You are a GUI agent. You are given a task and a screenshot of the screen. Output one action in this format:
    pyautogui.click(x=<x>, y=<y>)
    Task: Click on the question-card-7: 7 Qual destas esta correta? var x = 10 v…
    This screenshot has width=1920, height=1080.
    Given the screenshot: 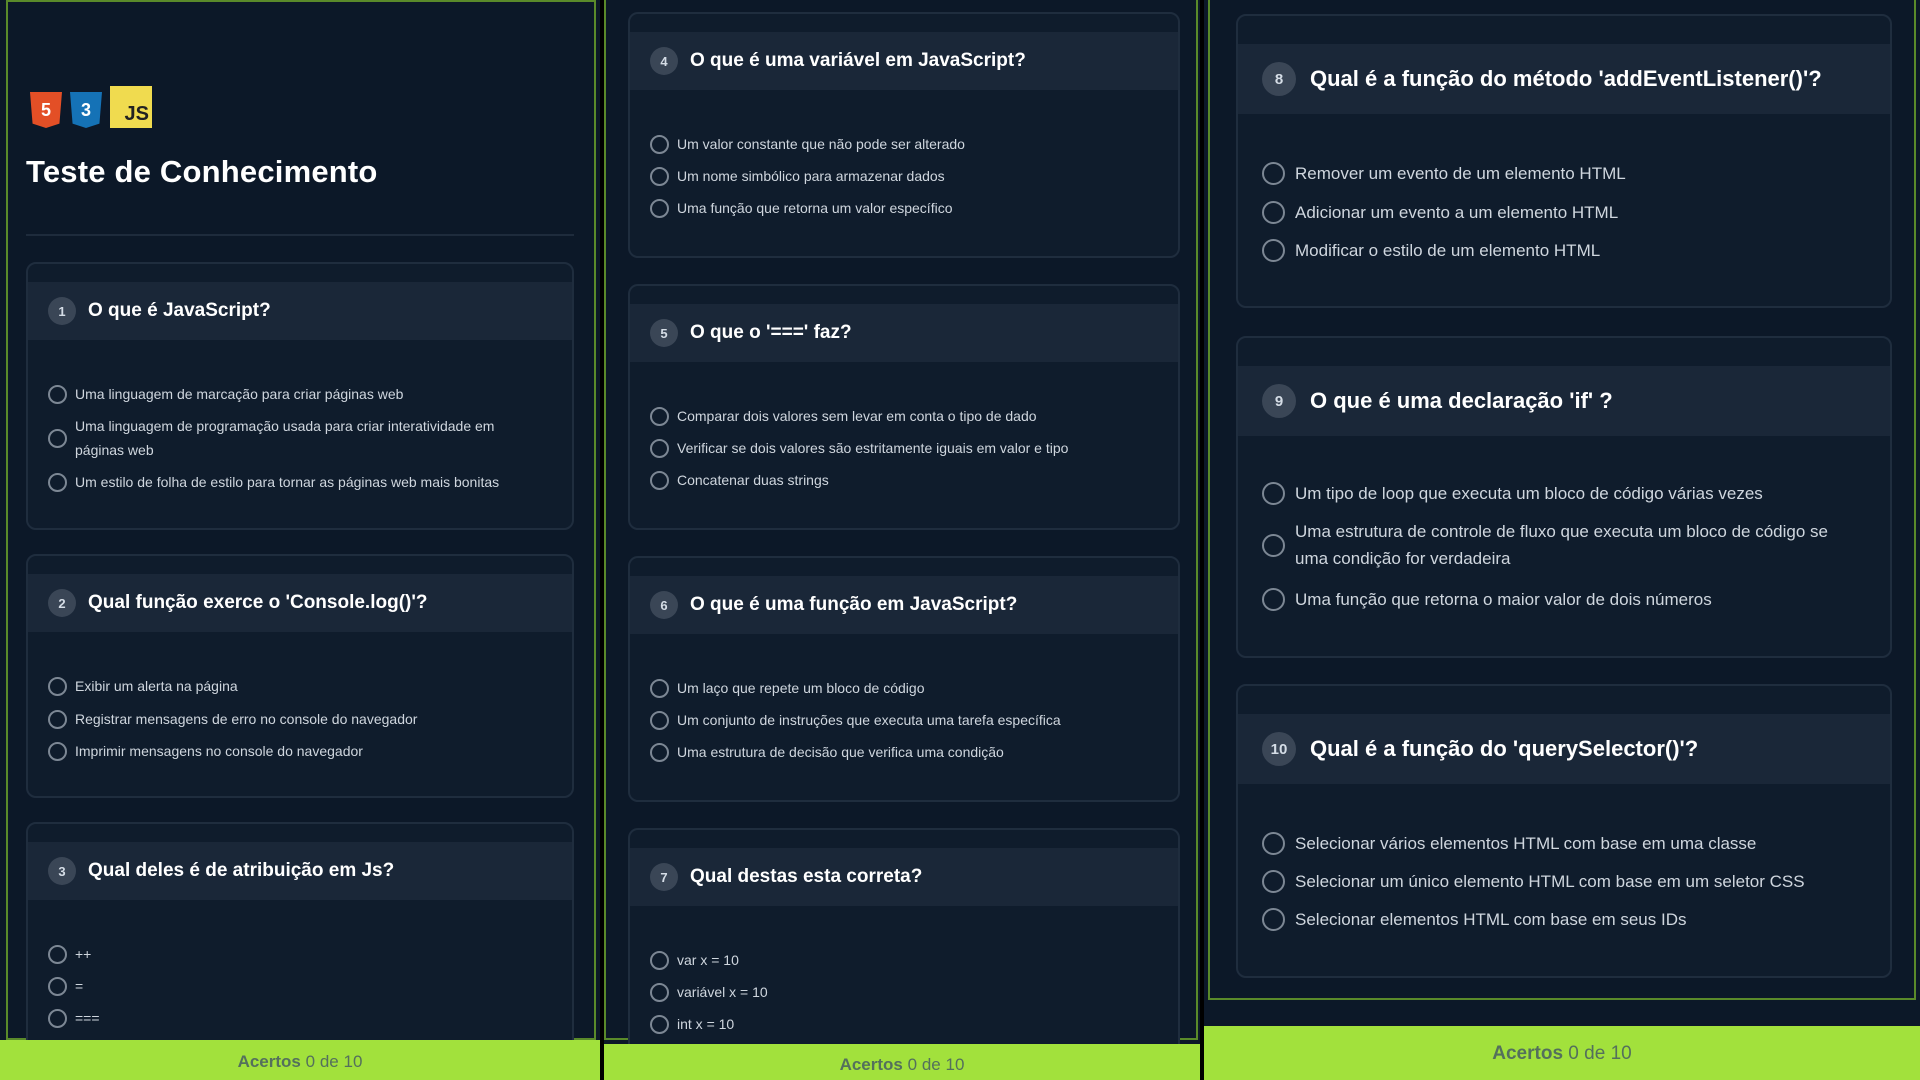 What is the action you would take?
    pyautogui.click(x=904, y=948)
    